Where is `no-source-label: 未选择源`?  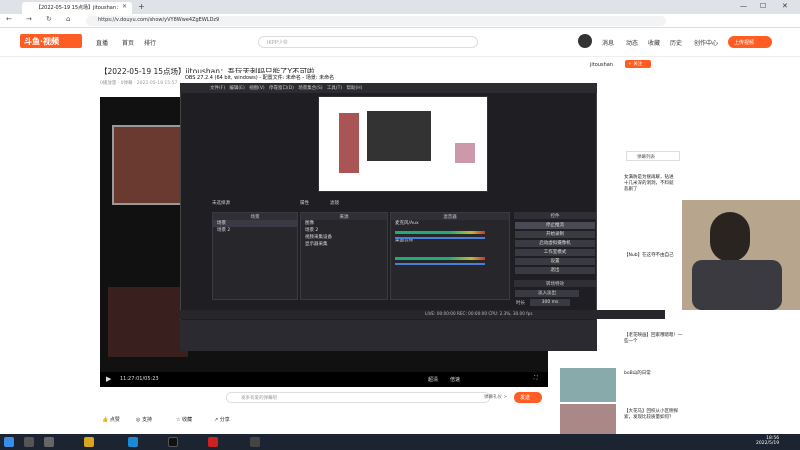 no-source-label: 未选择源 is located at coordinates (221, 203).